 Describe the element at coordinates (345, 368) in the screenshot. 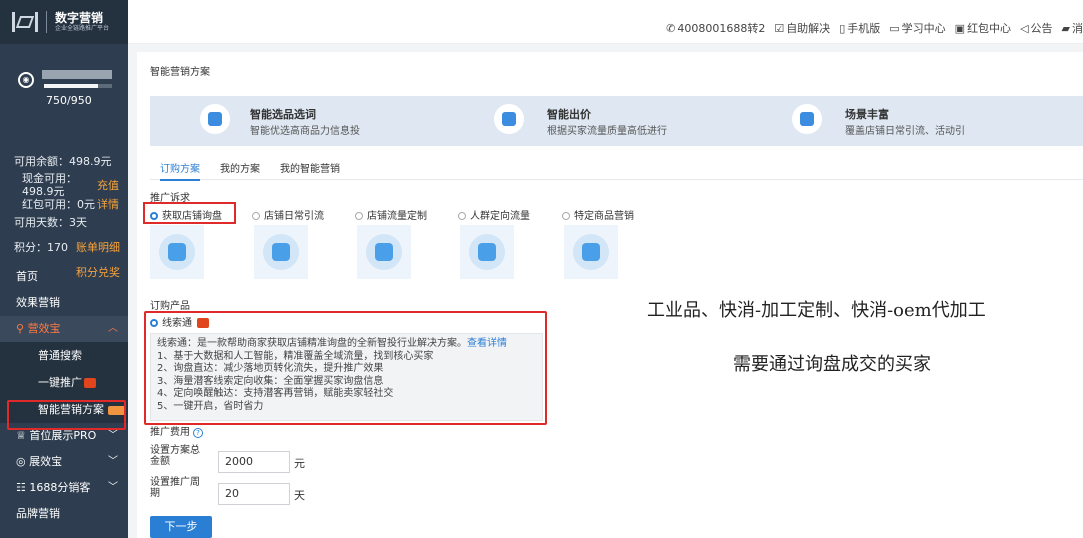

I see `highlight-box-product` at that location.